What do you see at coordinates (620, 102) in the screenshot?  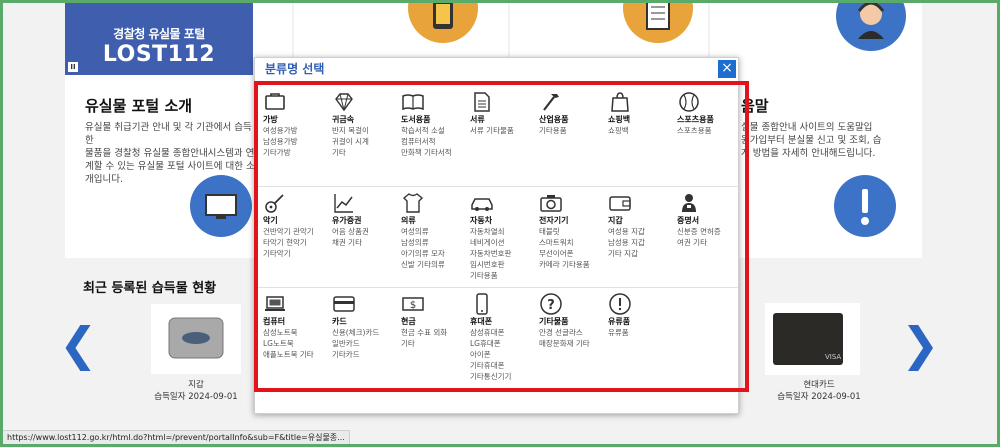 I see `shopping-bag-icon` at bounding box center [620, 102].